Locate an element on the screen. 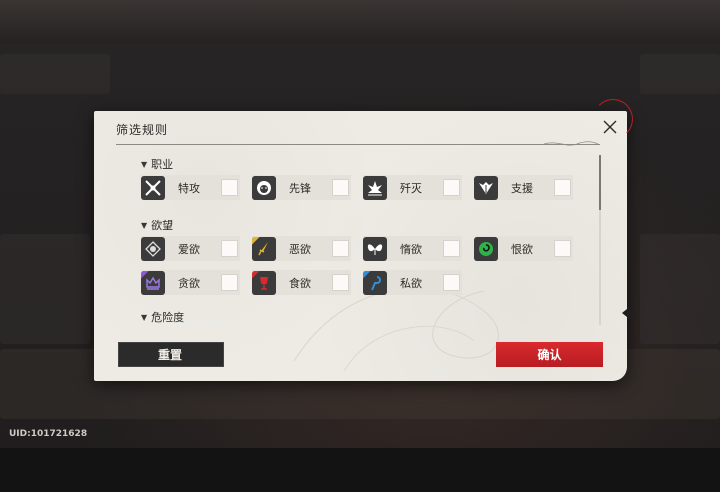 The width and height of the screenshot is (720, 492). dialog-title: 筛选规则 is located at coordinates (142, 130).